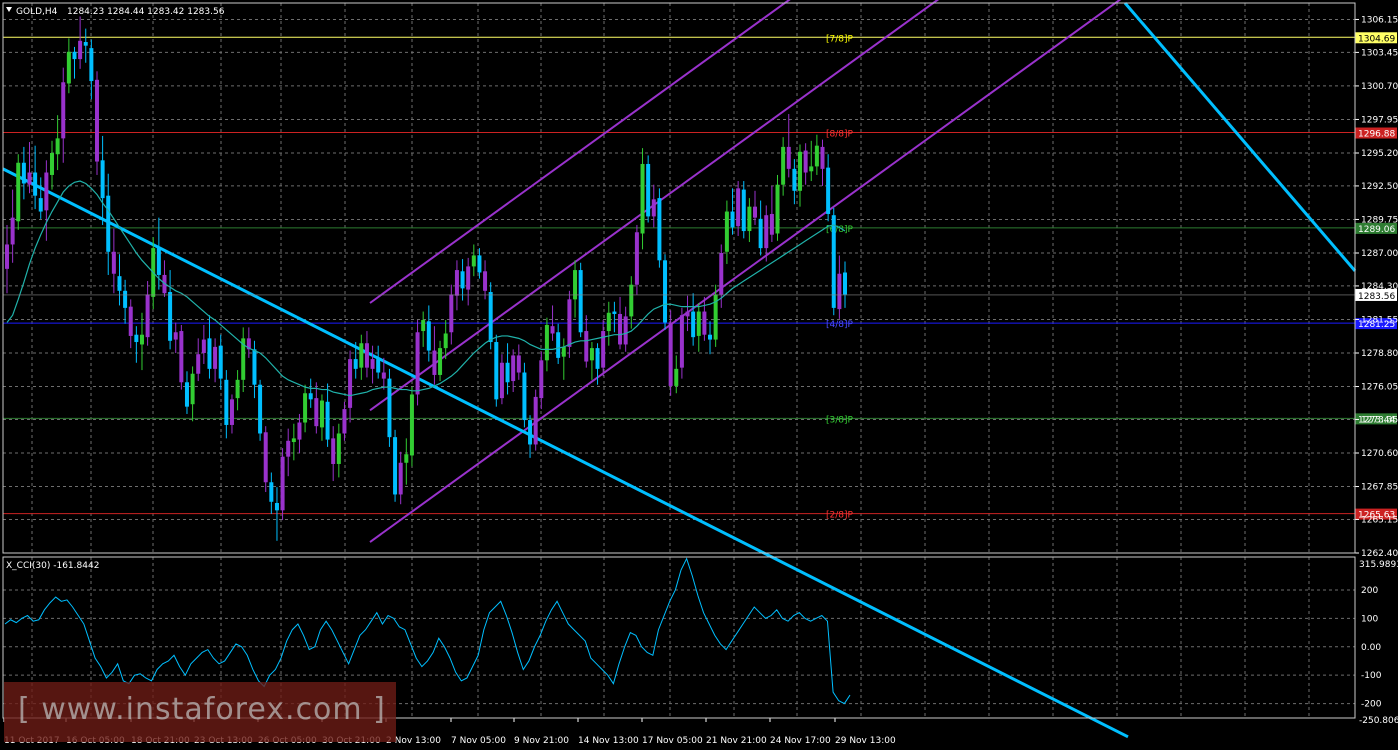 This screenshot has width=1398, height=750. What do you see at coordinates (1379, 354) in the screenshot?
I see `y-tick-label: 1278.80` at bounding box center [1379, 354].